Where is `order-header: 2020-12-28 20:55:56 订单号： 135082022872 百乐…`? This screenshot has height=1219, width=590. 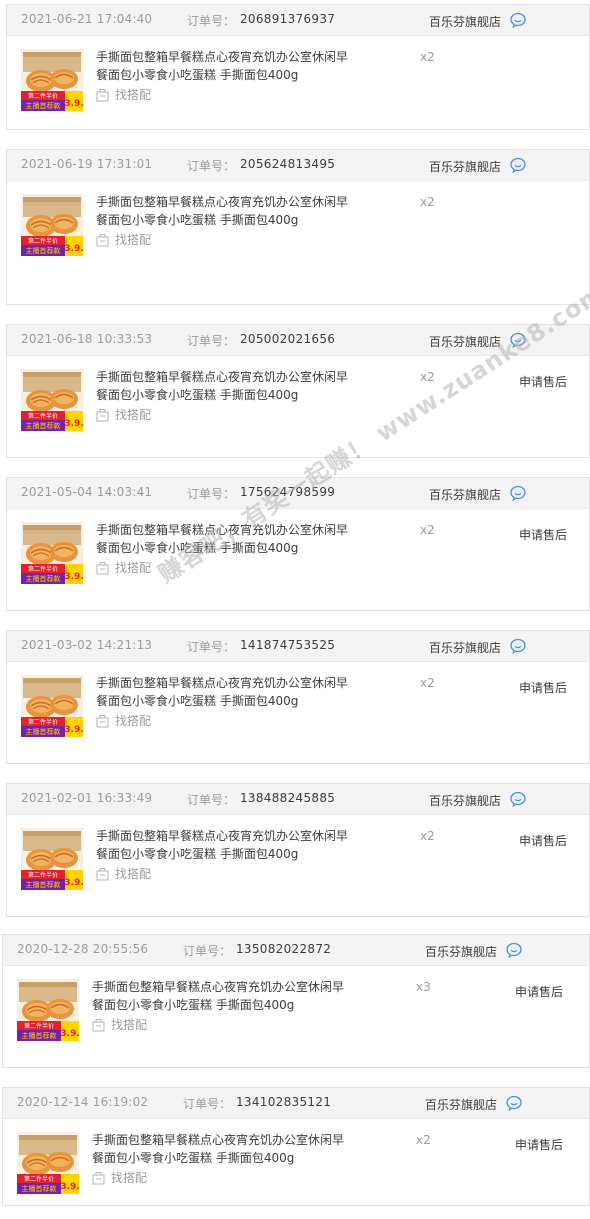
order-header: 2020-12-28 20:55:56 订单号： 135082022872 百乐… is located at coordinates (296, 950).